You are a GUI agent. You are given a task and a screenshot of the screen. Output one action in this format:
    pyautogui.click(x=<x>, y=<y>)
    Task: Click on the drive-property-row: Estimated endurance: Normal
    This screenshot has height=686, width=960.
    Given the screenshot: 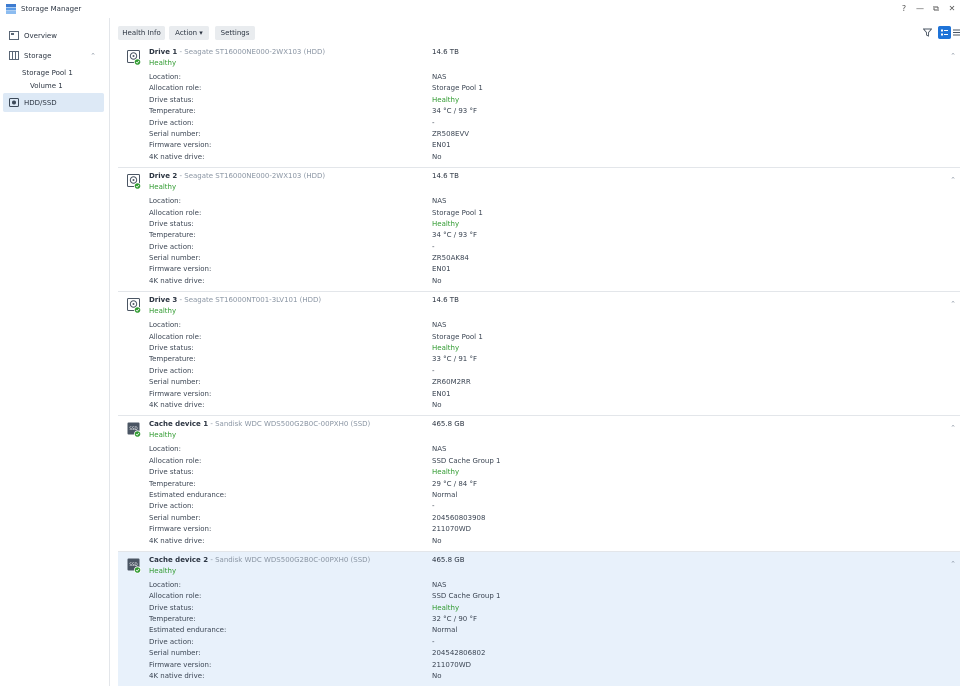 What is the action you would take?
    pyautogui.click(x=539, y=630)
    